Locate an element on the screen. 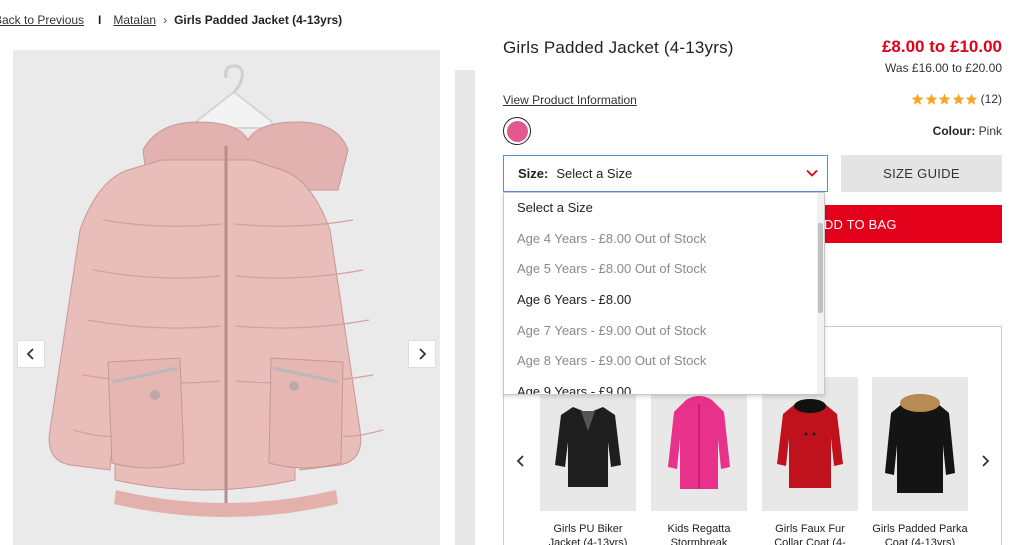  recommendation-name: Kids Regatta Stormbreak is located at coordinates (699, 534).